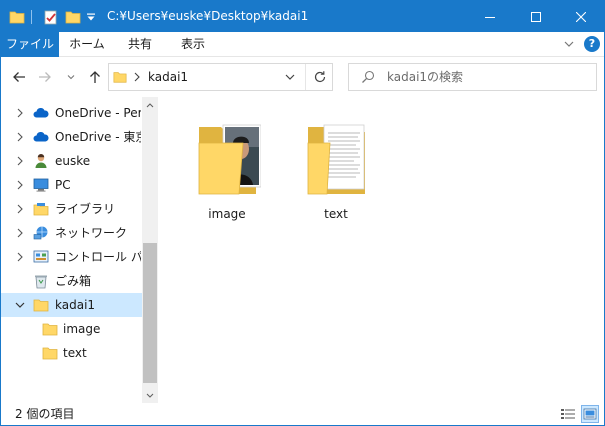 Image resolution: width=605 pixels, height=426 pixels. Describe the element at coordinates (19, 77) in the screenshot. I see `back-arrow-icon` at that location.